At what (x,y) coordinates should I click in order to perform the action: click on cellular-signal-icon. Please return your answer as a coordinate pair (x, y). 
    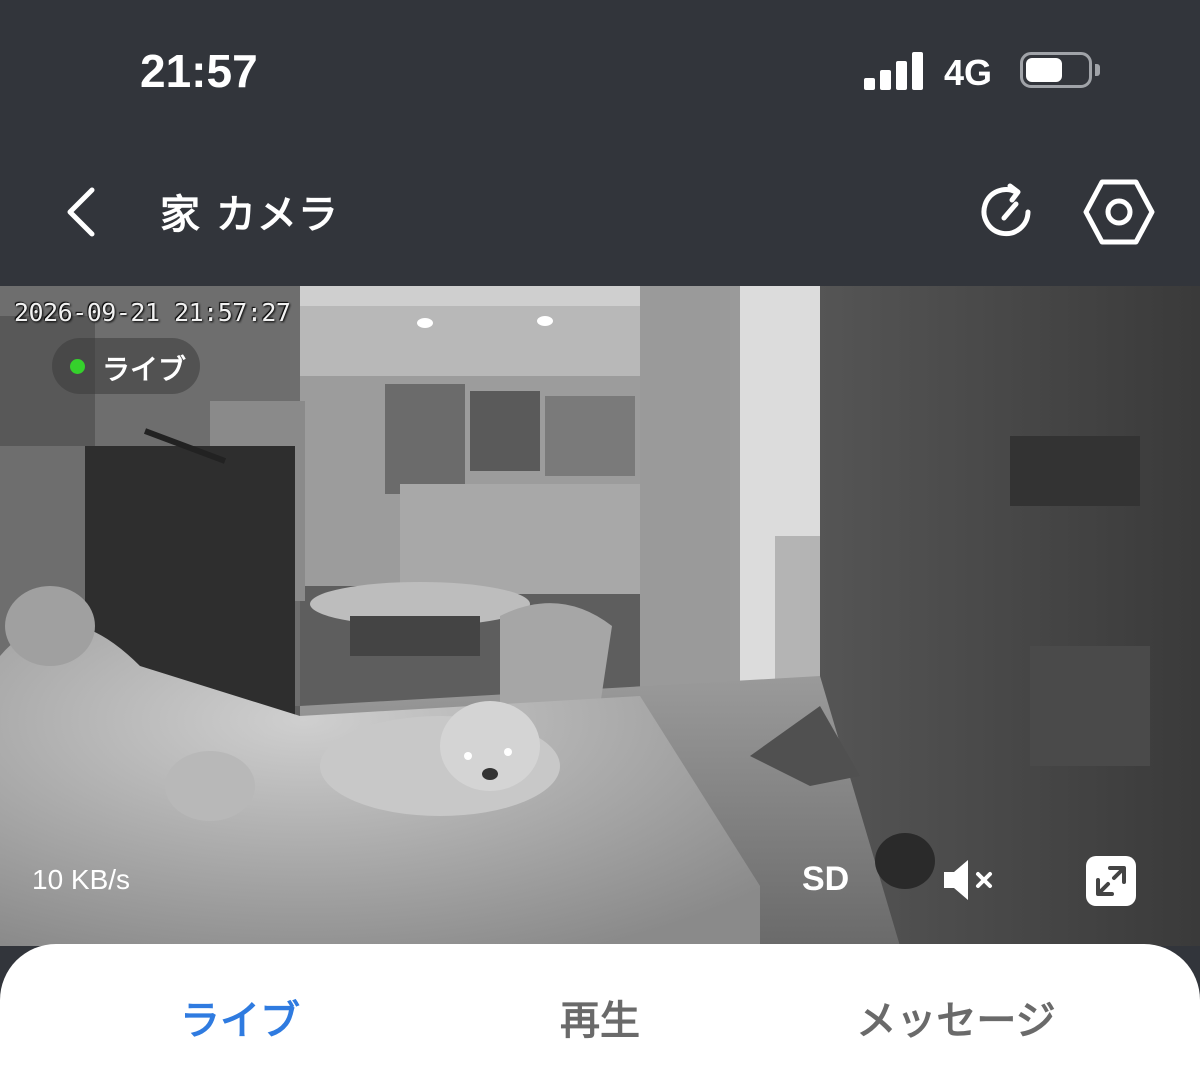
    Looking at the image, I should click on (895, 71).